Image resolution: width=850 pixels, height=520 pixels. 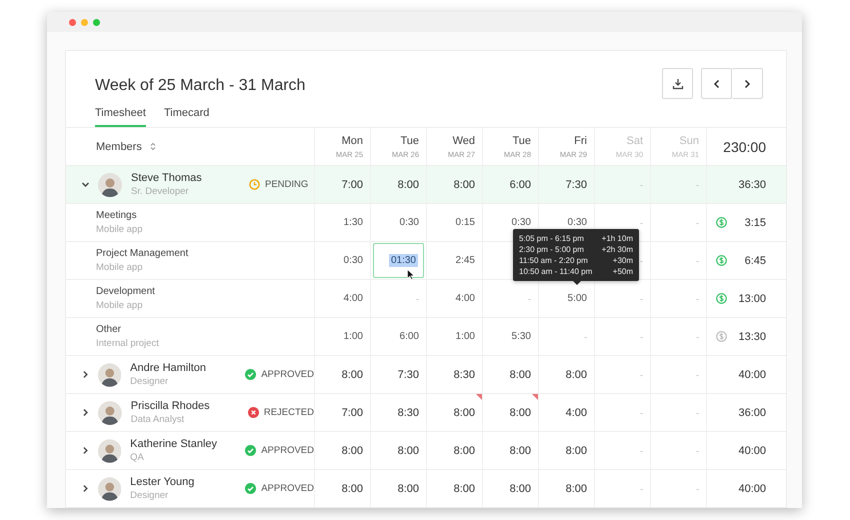 What do you see at coordinates (634, 140) in the screenshot?
I see `day-header: Sat` at bounding box center [634, 140].